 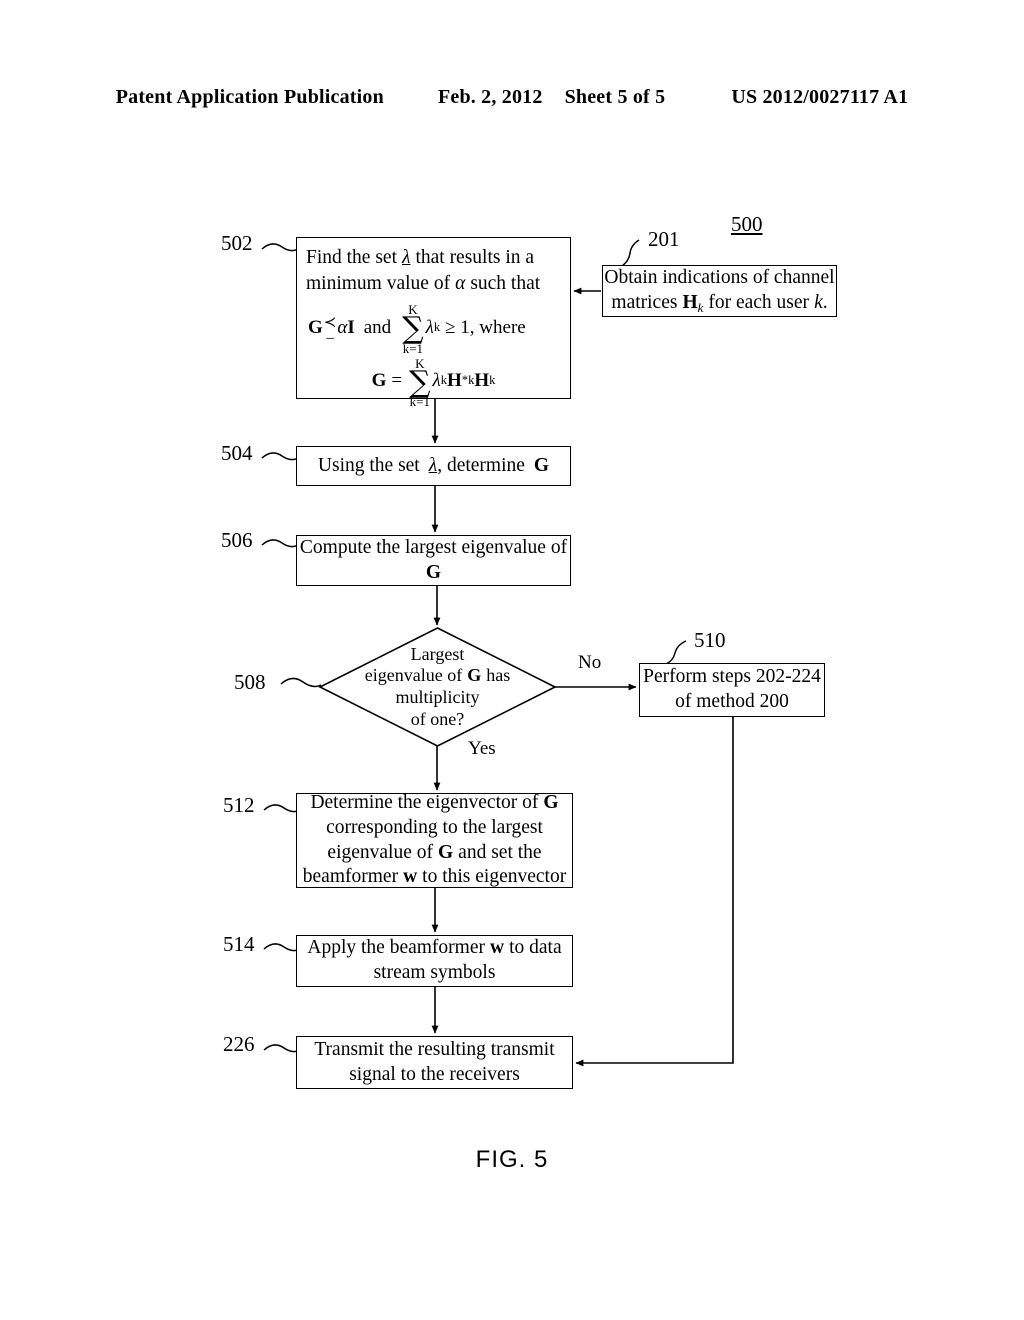 What do you see at coordinates (497, 327) in the screenshot?
I see `where-clause: , where` at bounding box center [497, 327].